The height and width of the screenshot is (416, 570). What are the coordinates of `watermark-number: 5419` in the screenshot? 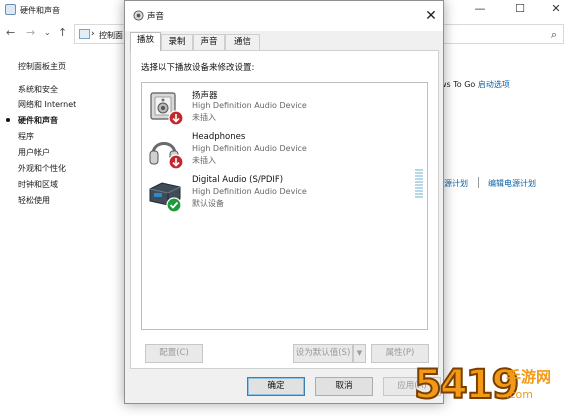 It's located at (466, 385).